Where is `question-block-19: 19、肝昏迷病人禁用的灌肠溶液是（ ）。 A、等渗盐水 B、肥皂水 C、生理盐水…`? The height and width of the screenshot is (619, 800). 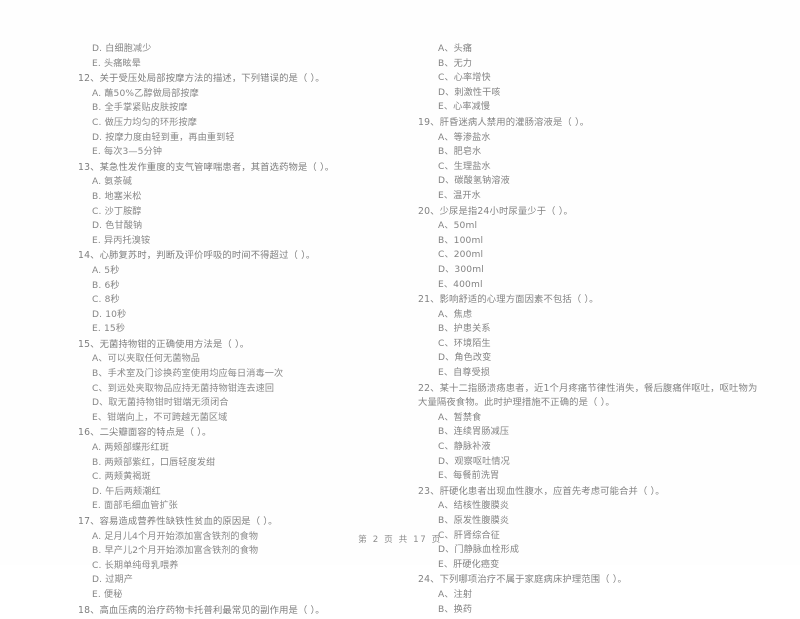
question-block-19: 19、肝昏迷病人禁用的灌肠溶液是（ ）。 A、等渗盐水 B、肥皂水 C、生理盐水… is located at coordinates (588, 160).